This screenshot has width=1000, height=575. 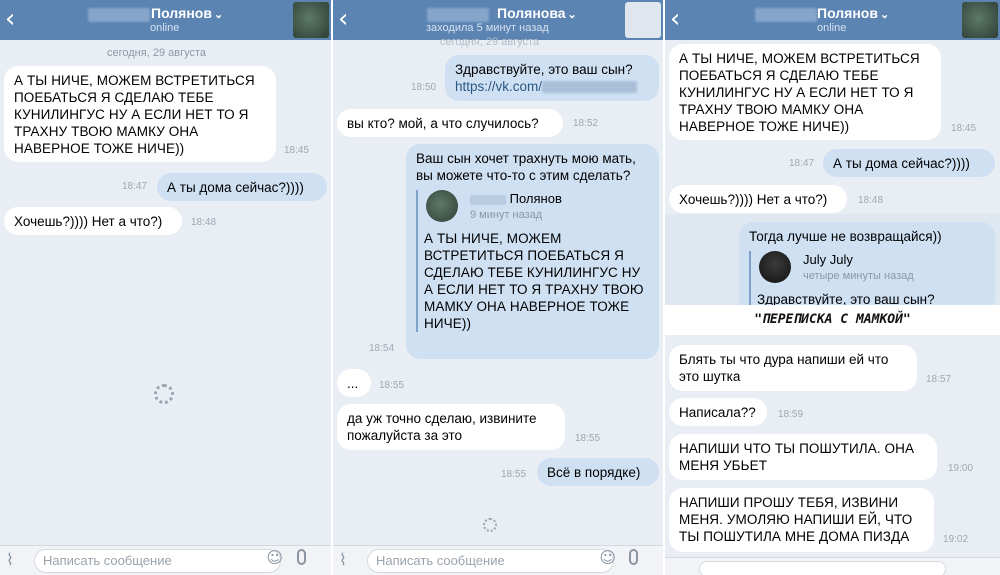 I want to click on contact-status: заходила 5 минут назад, so click(x=487, y=28).